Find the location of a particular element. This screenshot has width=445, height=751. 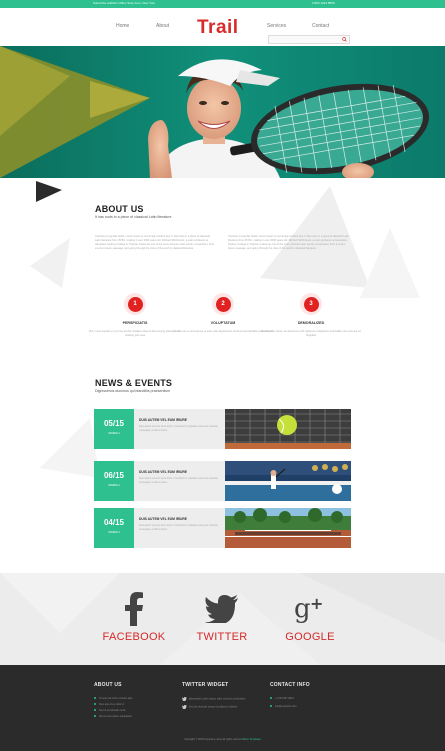

search-icon is located at coordinates (344, 39).